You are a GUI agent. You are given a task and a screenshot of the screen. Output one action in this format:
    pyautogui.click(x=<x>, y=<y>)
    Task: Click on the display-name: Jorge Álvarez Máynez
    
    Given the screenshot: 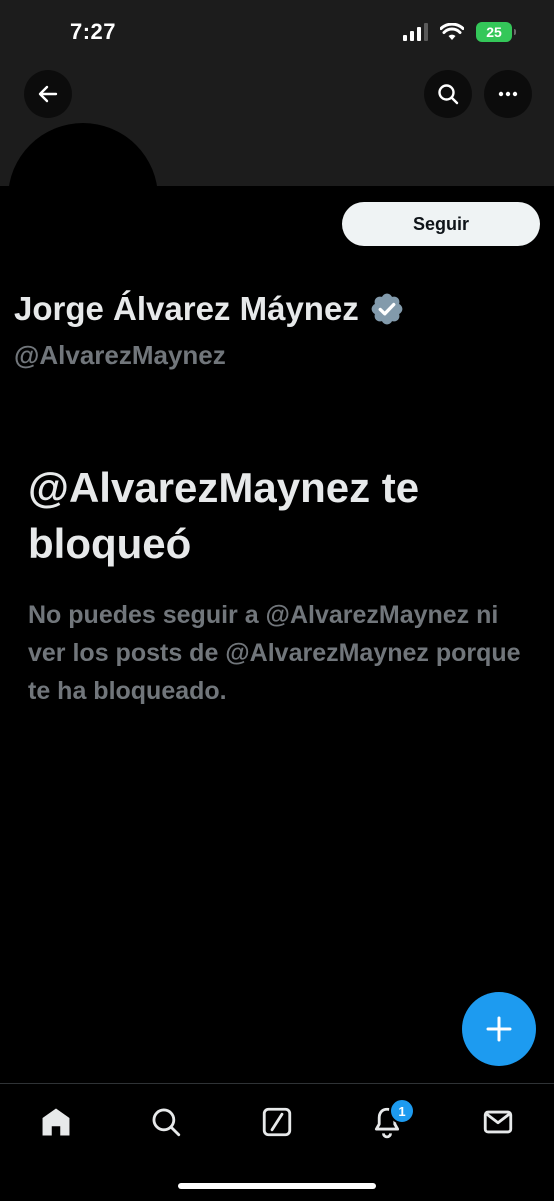 What is the action you would take?
    pyautogui.click(x=186, y=308)
    